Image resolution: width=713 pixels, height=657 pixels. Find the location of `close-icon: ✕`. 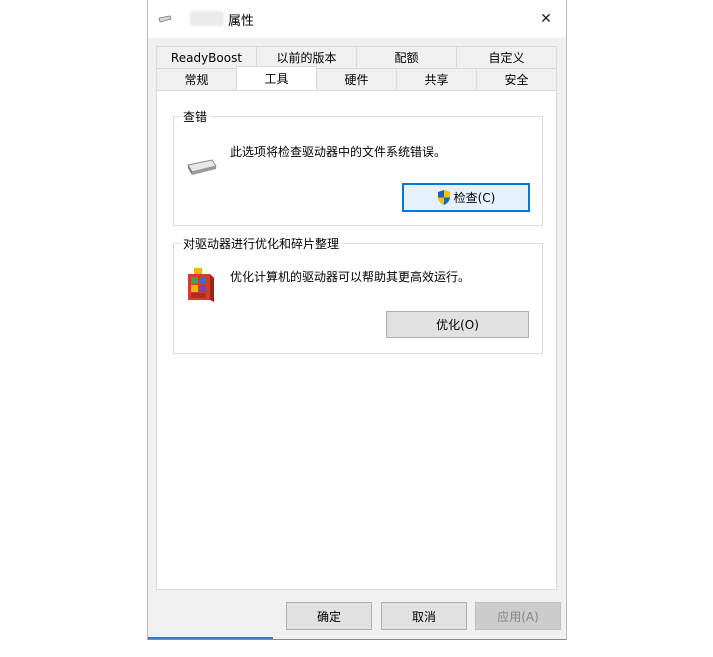

close-icon: ✕ is located at coordinates (546, 19).